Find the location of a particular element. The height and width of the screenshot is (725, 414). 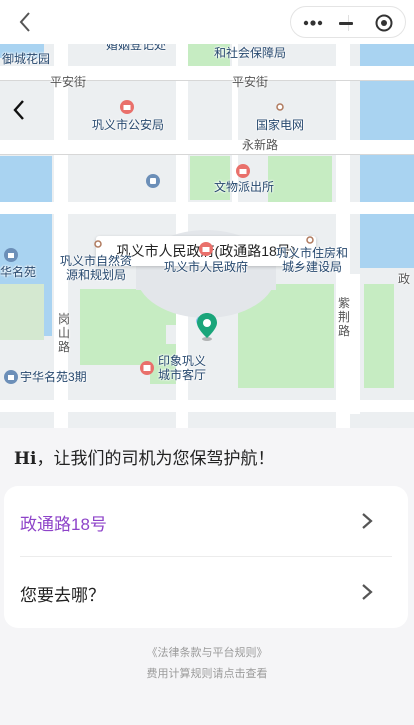

road-zheng: 政 is located at coordinates (404, 279).